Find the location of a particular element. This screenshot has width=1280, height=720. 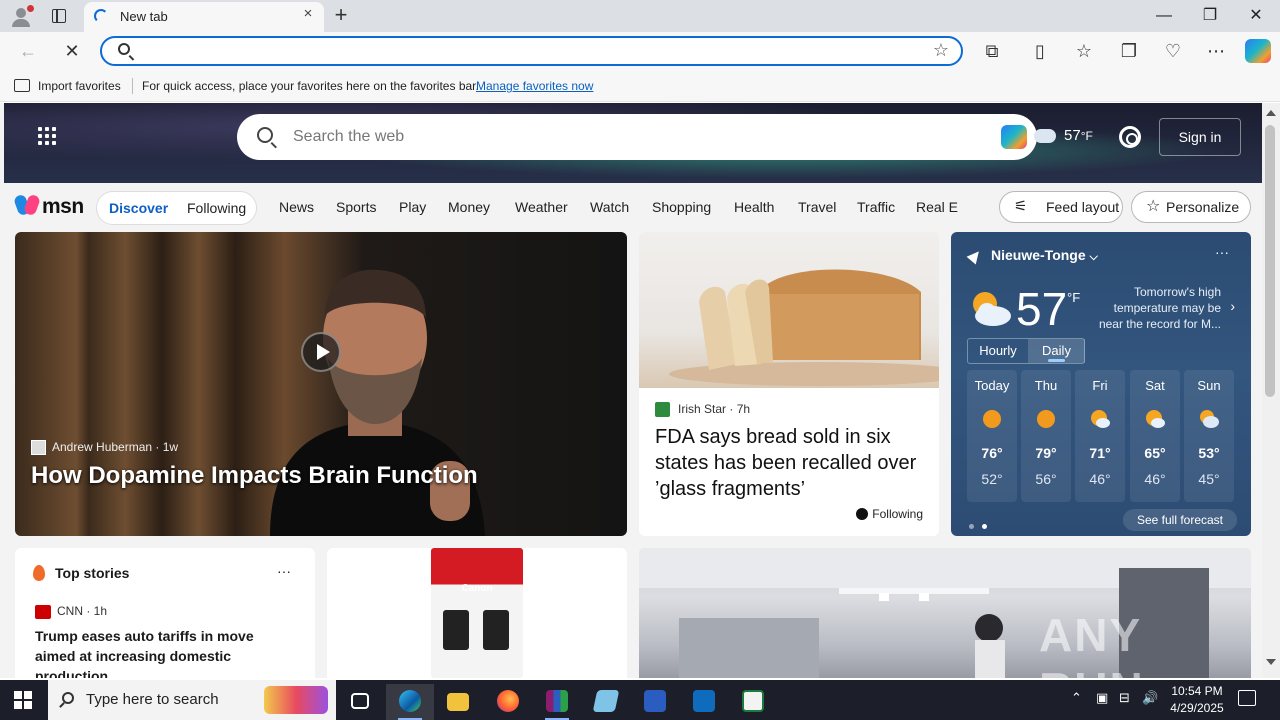

nav-shopping: Shopping is located at coordinates (681, 207).